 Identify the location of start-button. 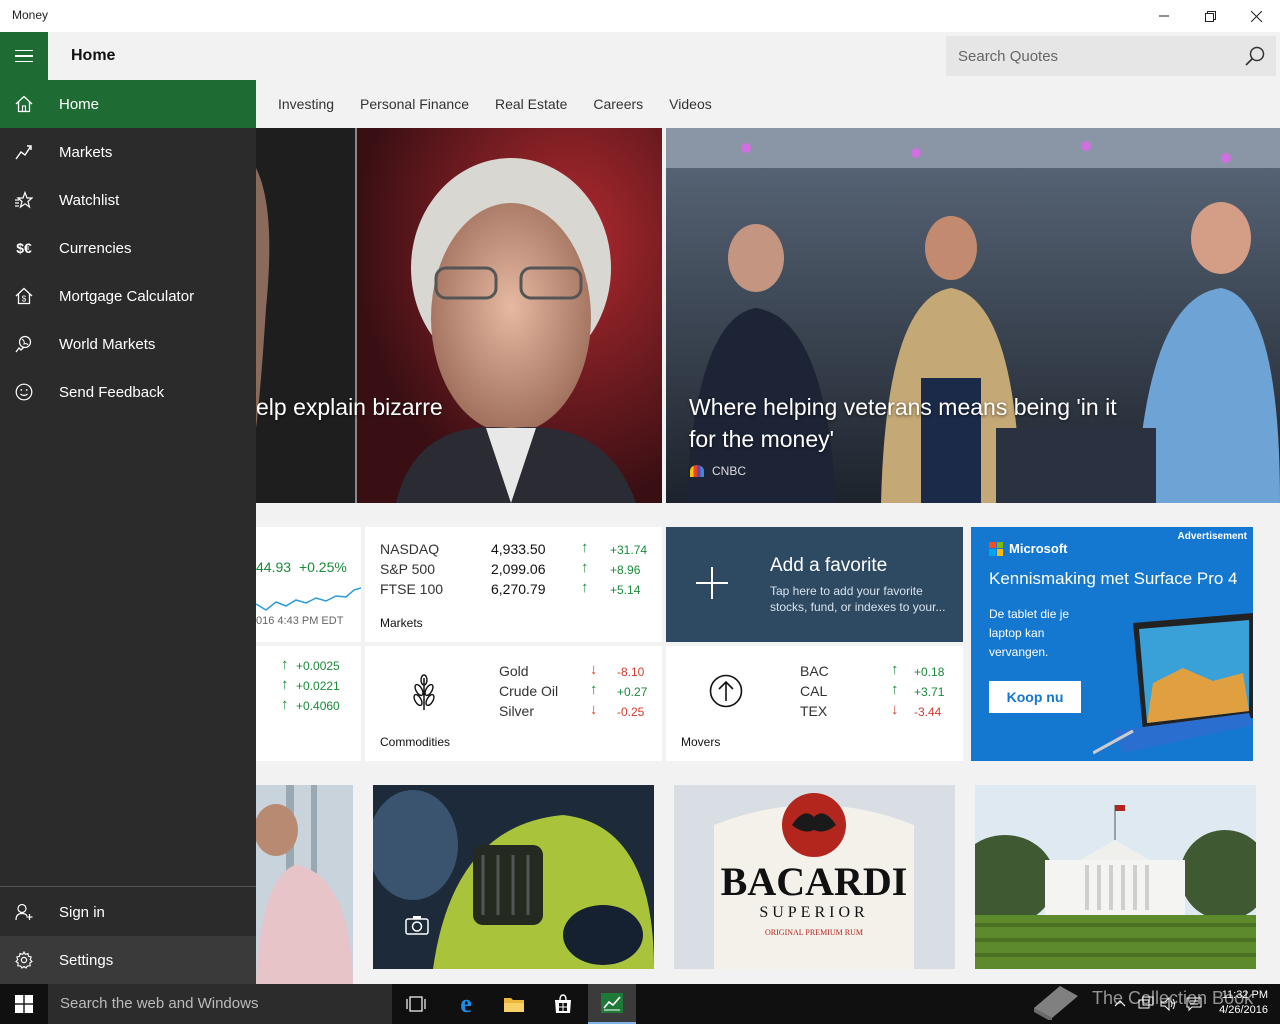
(24, 1004).